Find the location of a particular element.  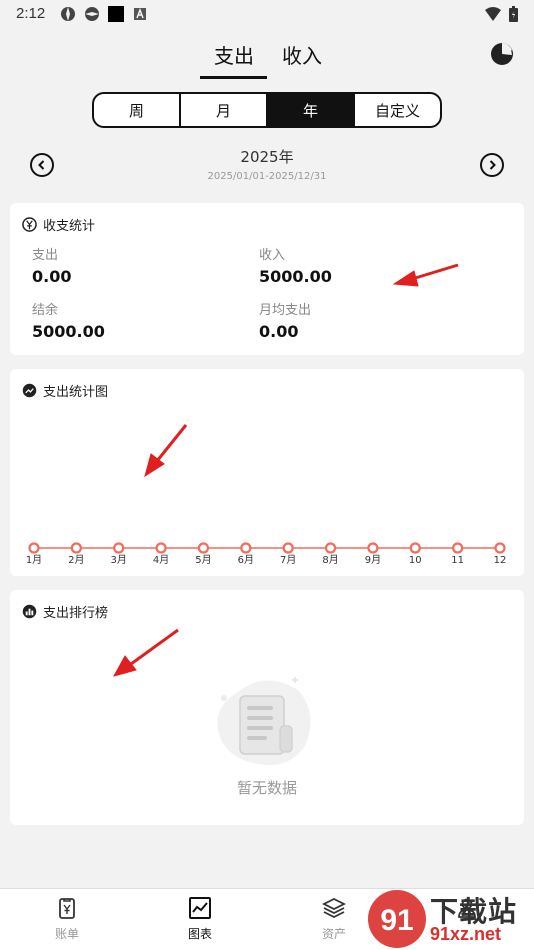

stats-card-header: 收支统计 is located at coordinates (58, 224).